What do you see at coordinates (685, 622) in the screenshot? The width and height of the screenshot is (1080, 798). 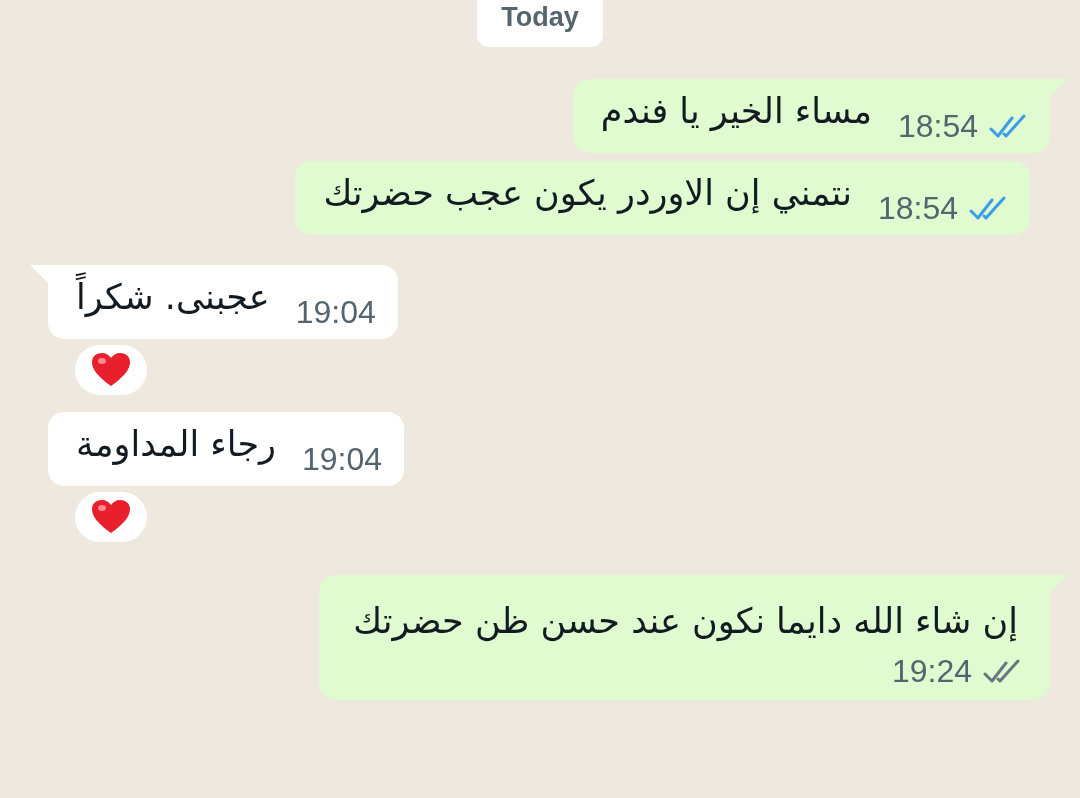 I see `message-text: إن شاء الله دايما نكون عند حسن ظن حضرتك` at bounding box center [685, 622].